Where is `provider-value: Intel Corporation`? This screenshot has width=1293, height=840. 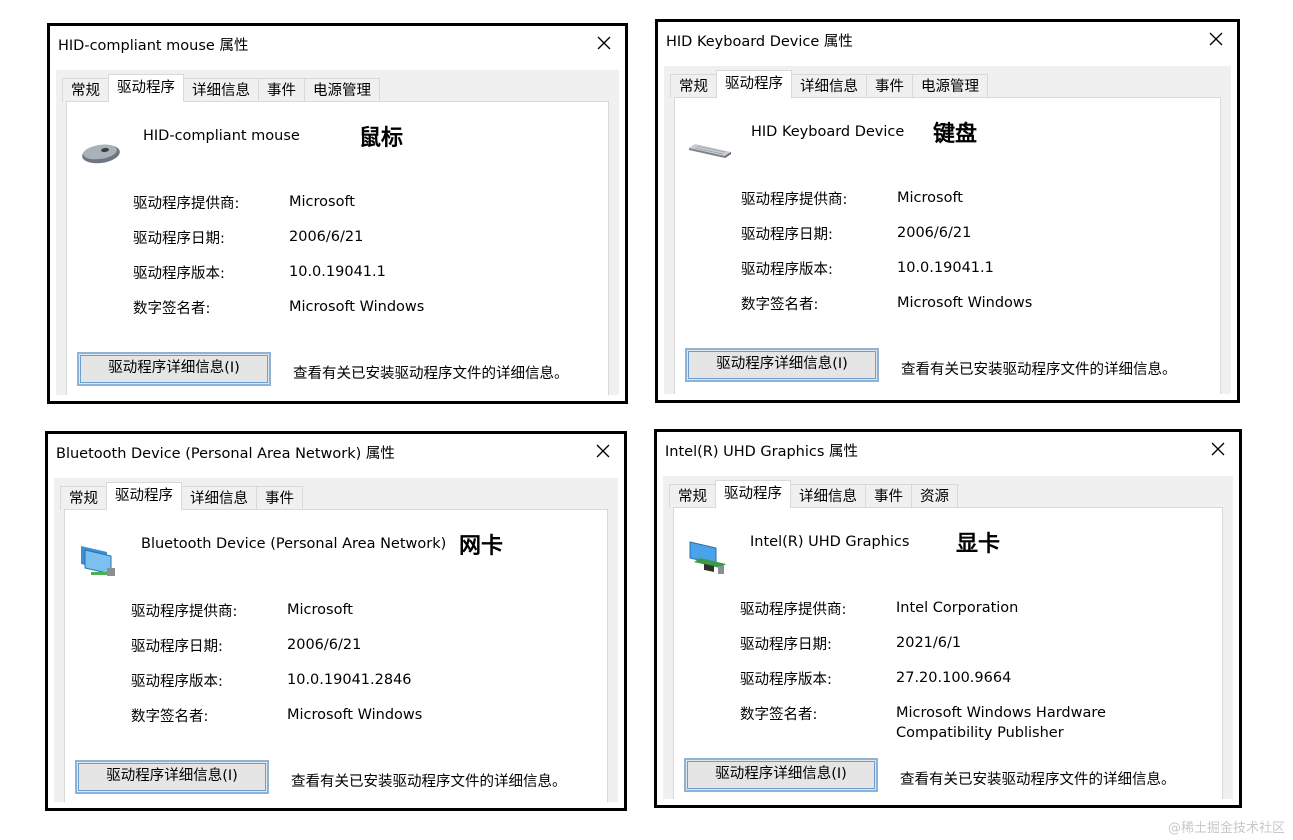 provider-value: Intel Corporation is located at coordinates (957, 608).